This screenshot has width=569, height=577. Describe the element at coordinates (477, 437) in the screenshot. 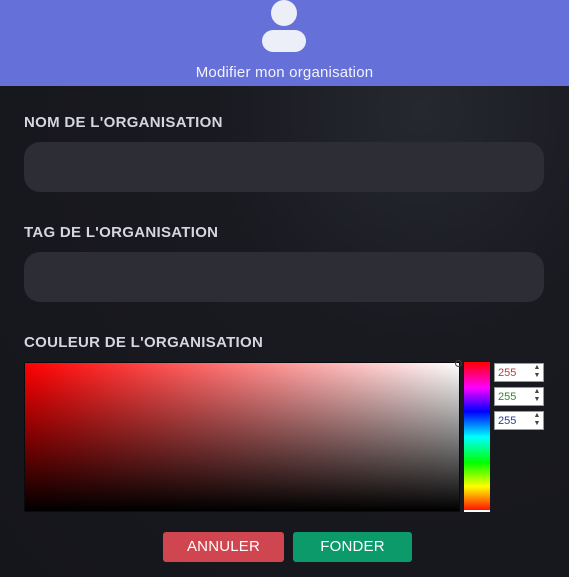

I see `hue-slider` at that location.